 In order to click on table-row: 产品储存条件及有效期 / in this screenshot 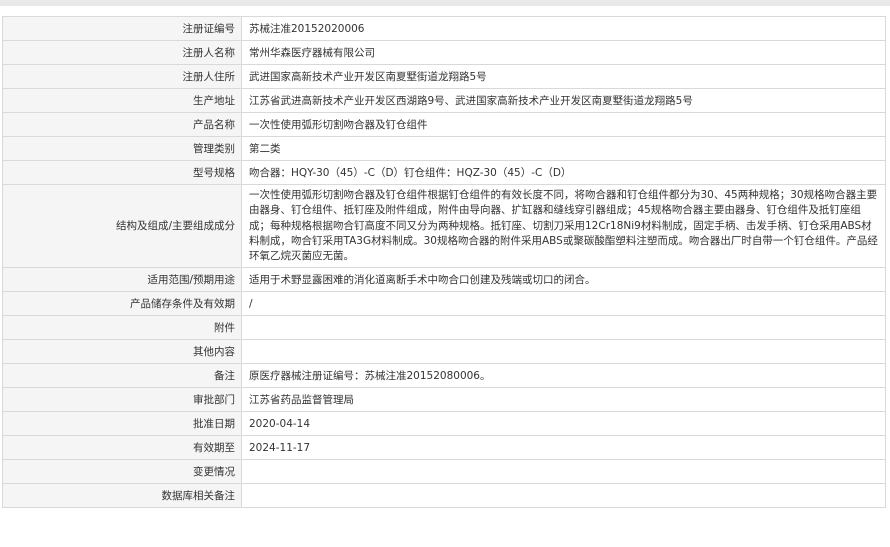, I will do `click(444, 304)`.